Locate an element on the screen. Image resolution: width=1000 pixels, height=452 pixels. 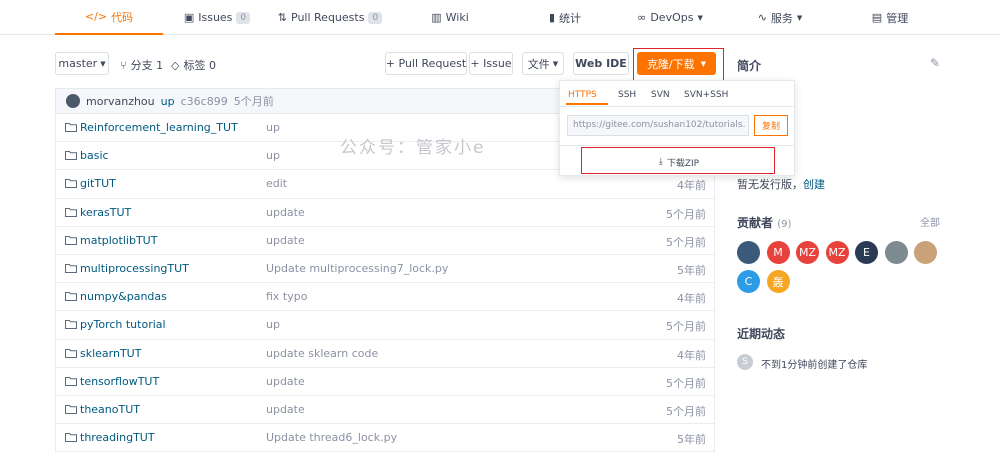
file-button: 文件 ▼ is located at coordinates (543, 63).